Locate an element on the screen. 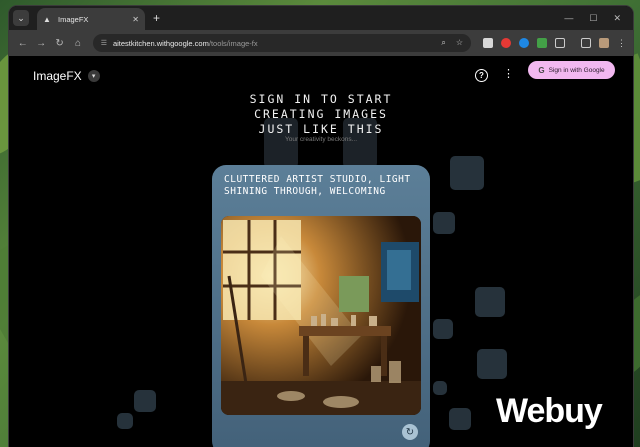  home-icon: ⌂ is located at coordinates (77, 43).